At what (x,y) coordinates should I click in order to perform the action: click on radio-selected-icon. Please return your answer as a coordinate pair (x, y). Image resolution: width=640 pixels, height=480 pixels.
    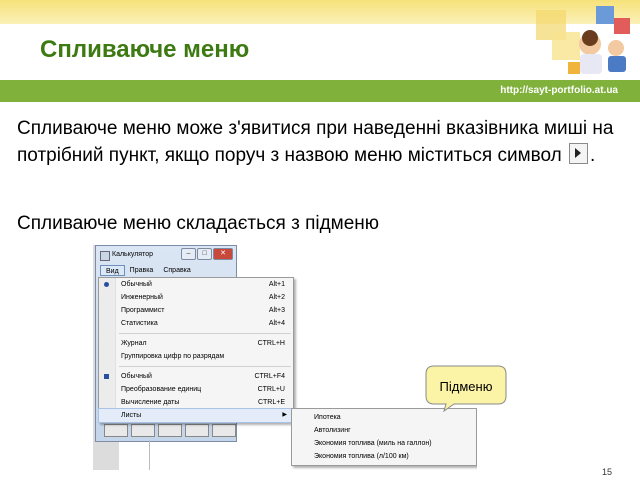
    Looking at the image, I should click on (106, 284).